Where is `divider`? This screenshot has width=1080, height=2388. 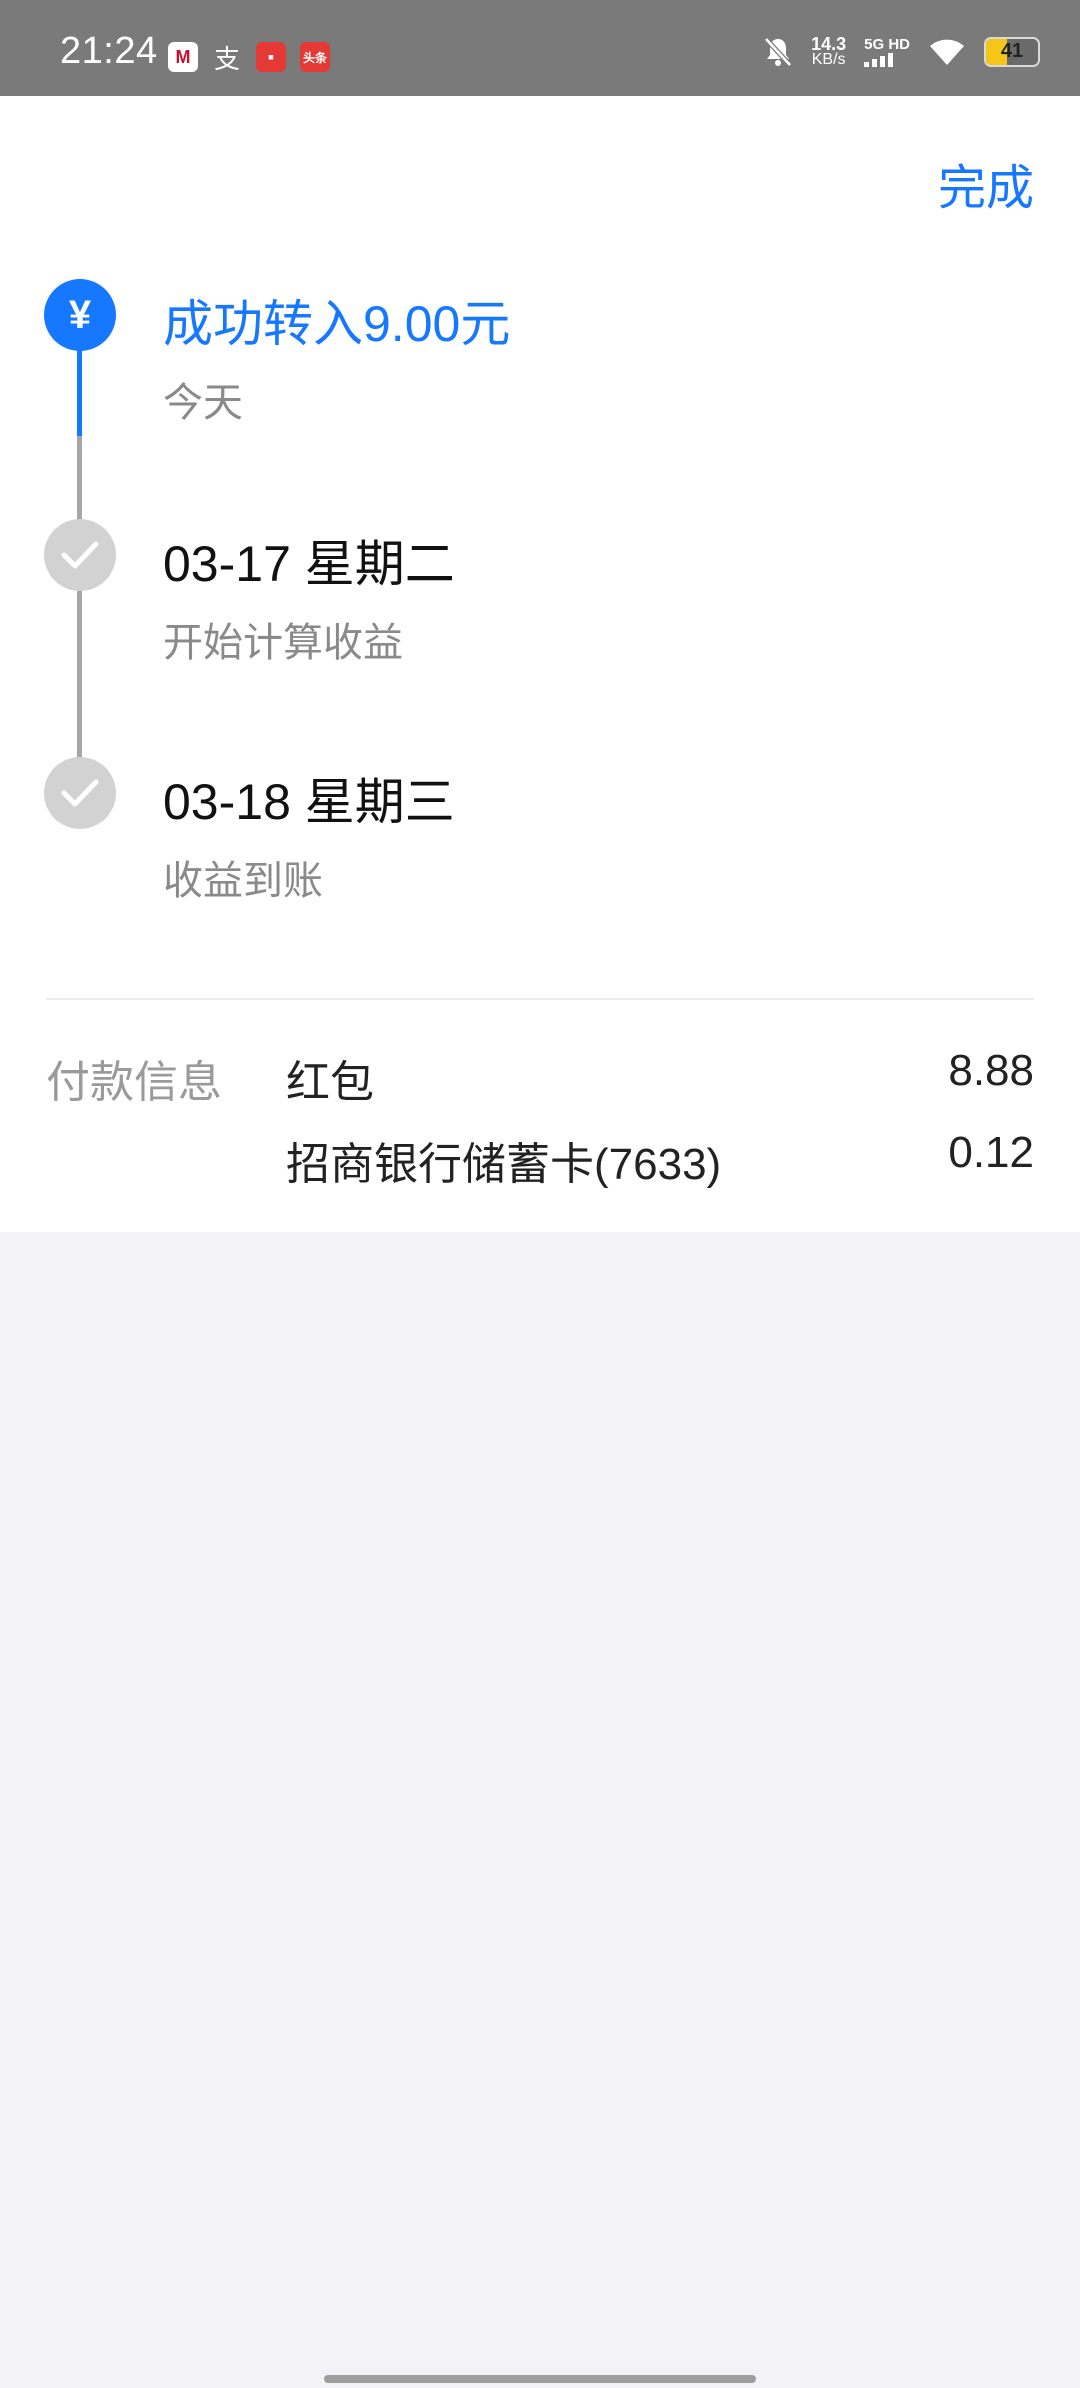 divider is located at coordinates (540, 999).